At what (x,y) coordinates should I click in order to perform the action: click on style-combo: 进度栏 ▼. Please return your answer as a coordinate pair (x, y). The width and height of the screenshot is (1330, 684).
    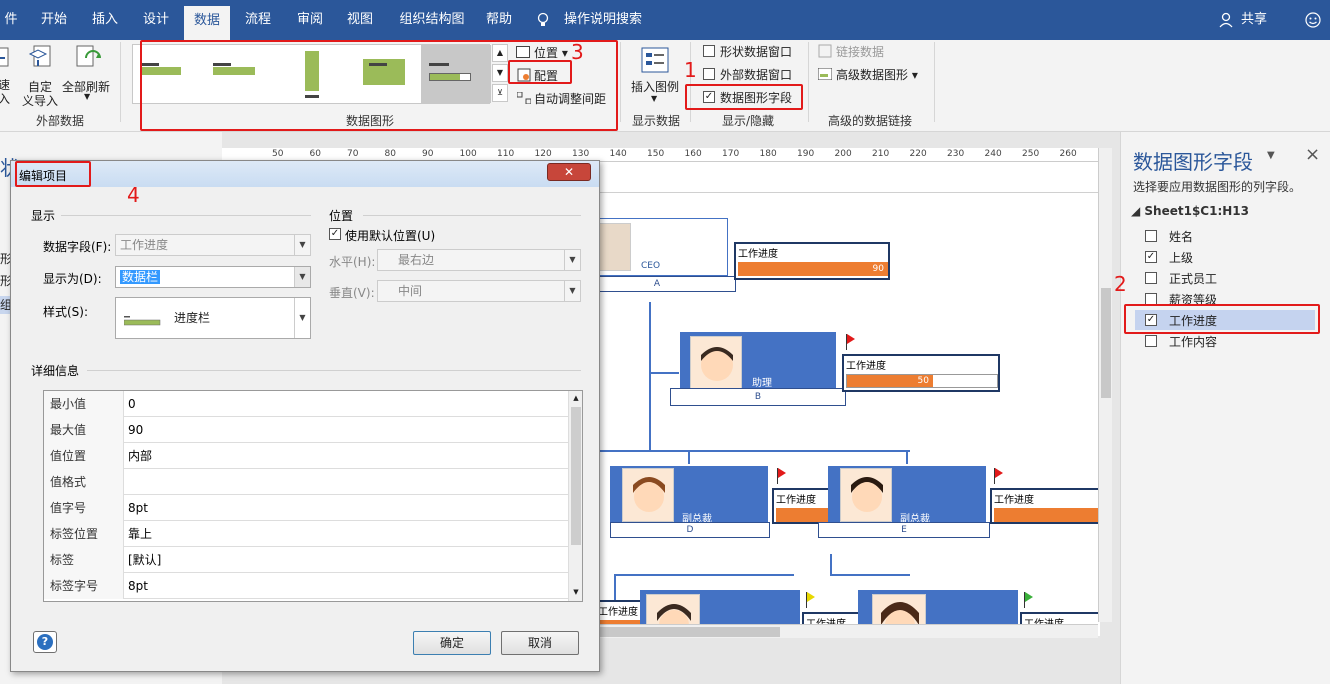
    Looking at the image, I should click on (213, 318).